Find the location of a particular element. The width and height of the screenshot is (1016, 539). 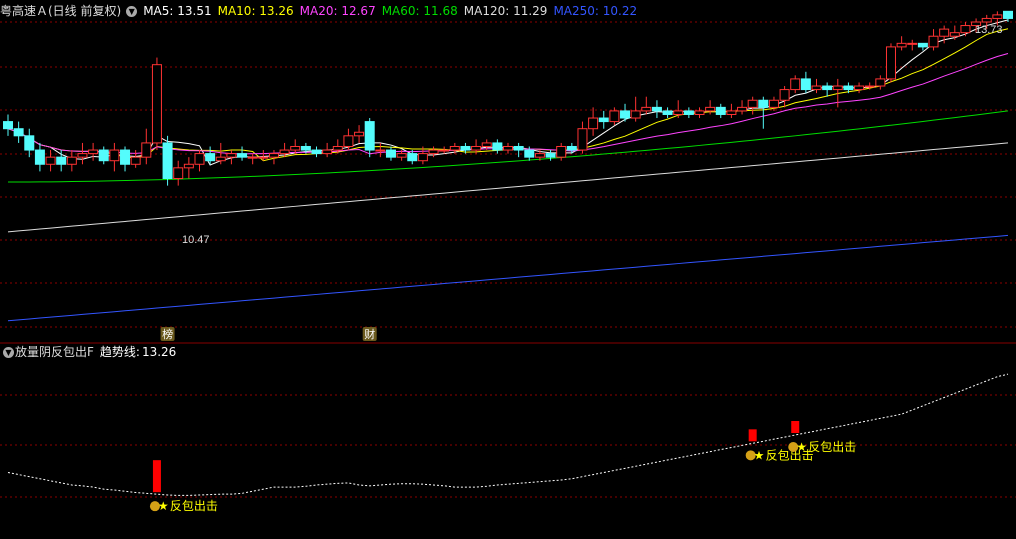

ma-legend-ma20: MA20: 12.67 is located at coordinates (337, 11).